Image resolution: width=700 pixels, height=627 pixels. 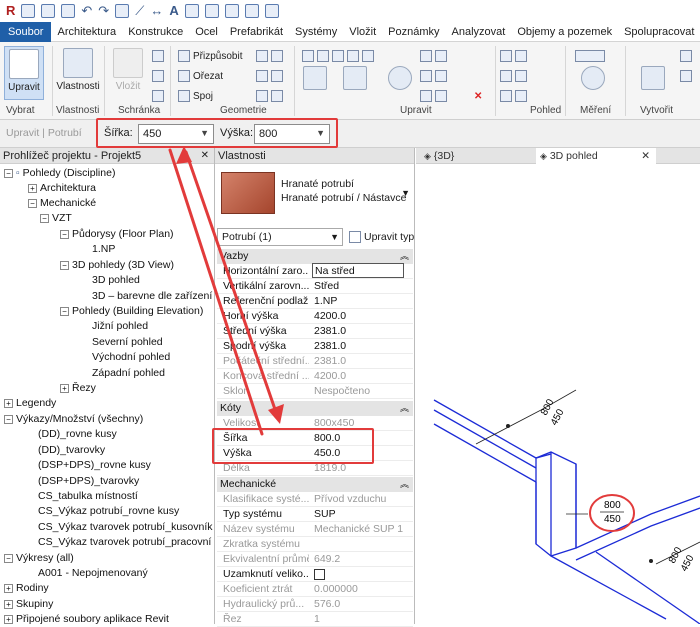 What do you see at coordinates (191, 11) in the screenshot?
I see `3d-view-icon` at bounding box center [191, 11].